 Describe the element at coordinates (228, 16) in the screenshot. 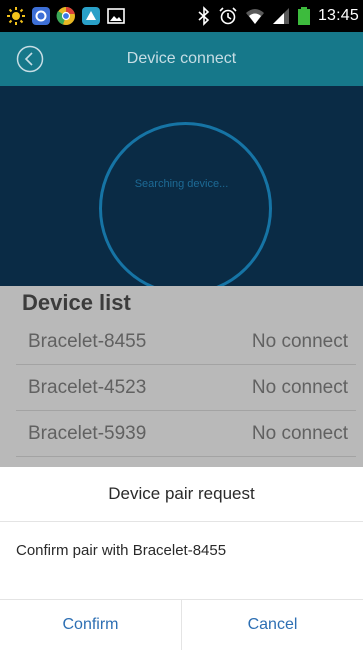

I see `alarm-icon` at that location.